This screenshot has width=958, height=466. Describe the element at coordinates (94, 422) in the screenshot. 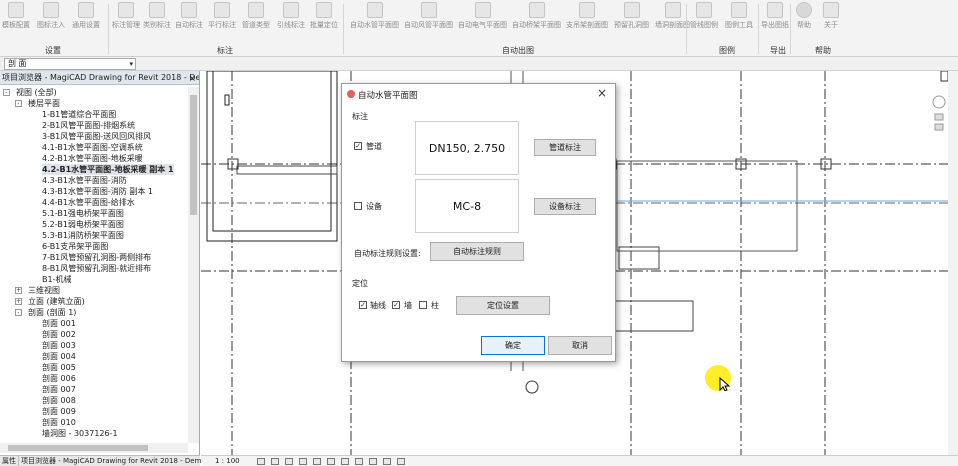

I see `tree-item: 剖面 010` at that location.